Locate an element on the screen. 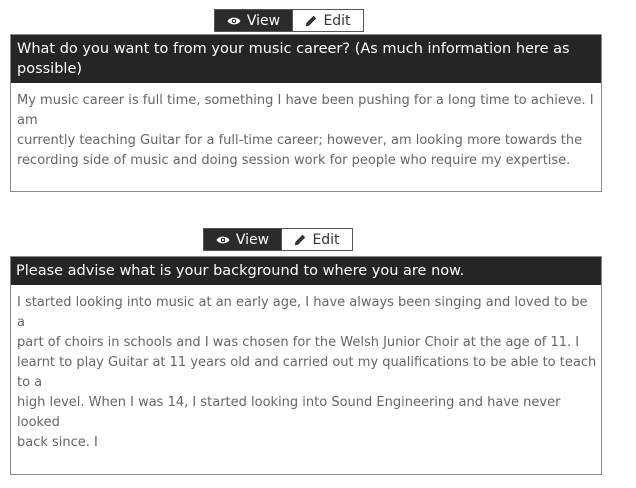  edit-label-2: Edit is located at coordinates (326, 239).